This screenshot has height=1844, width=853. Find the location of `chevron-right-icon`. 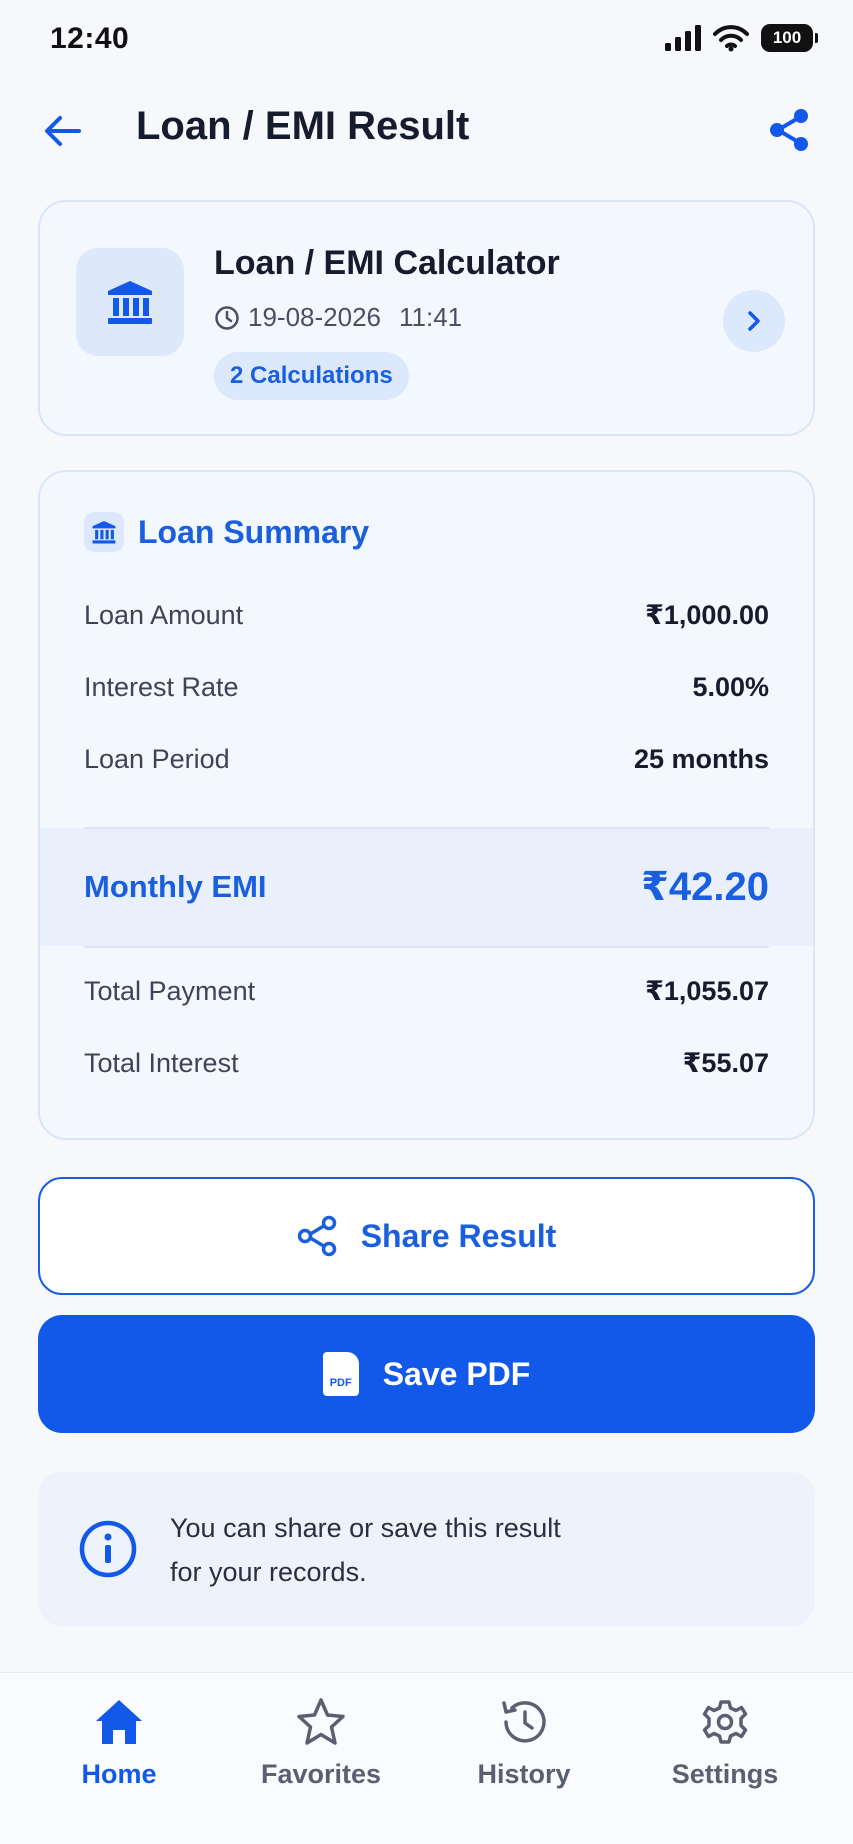

chevron-right-icon is located at coordinates (754, 321).